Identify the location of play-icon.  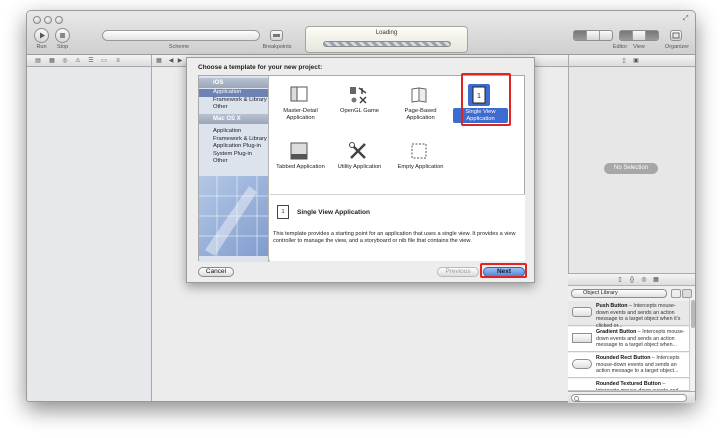
(42, 35).